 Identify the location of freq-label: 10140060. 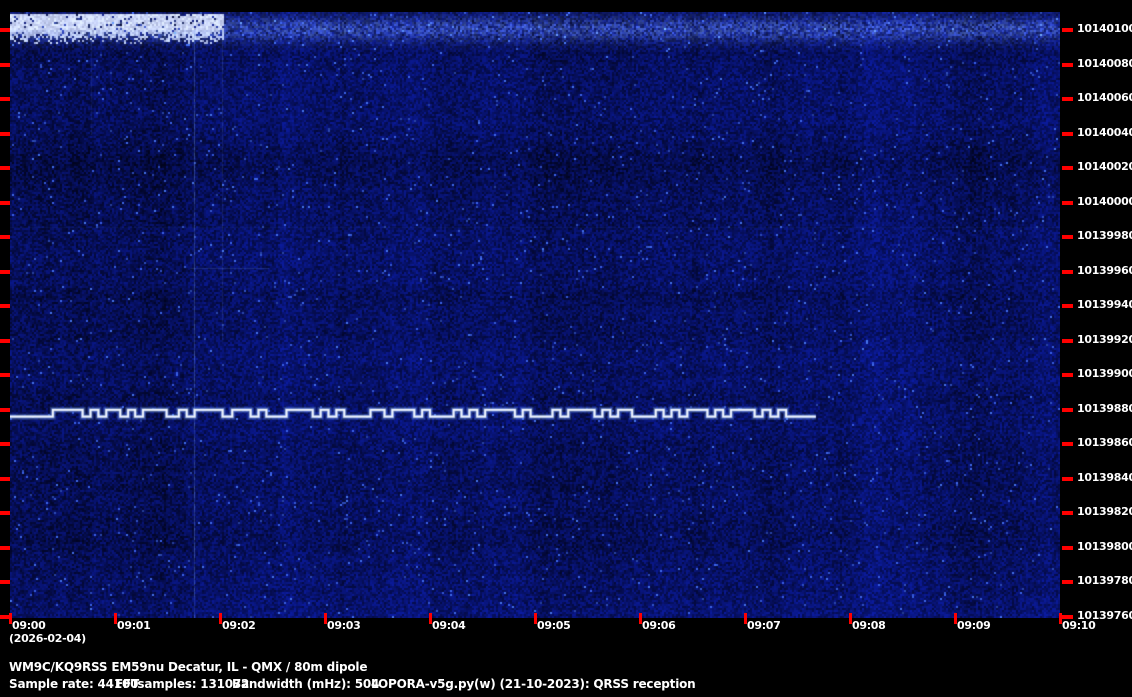
(1104, 98).